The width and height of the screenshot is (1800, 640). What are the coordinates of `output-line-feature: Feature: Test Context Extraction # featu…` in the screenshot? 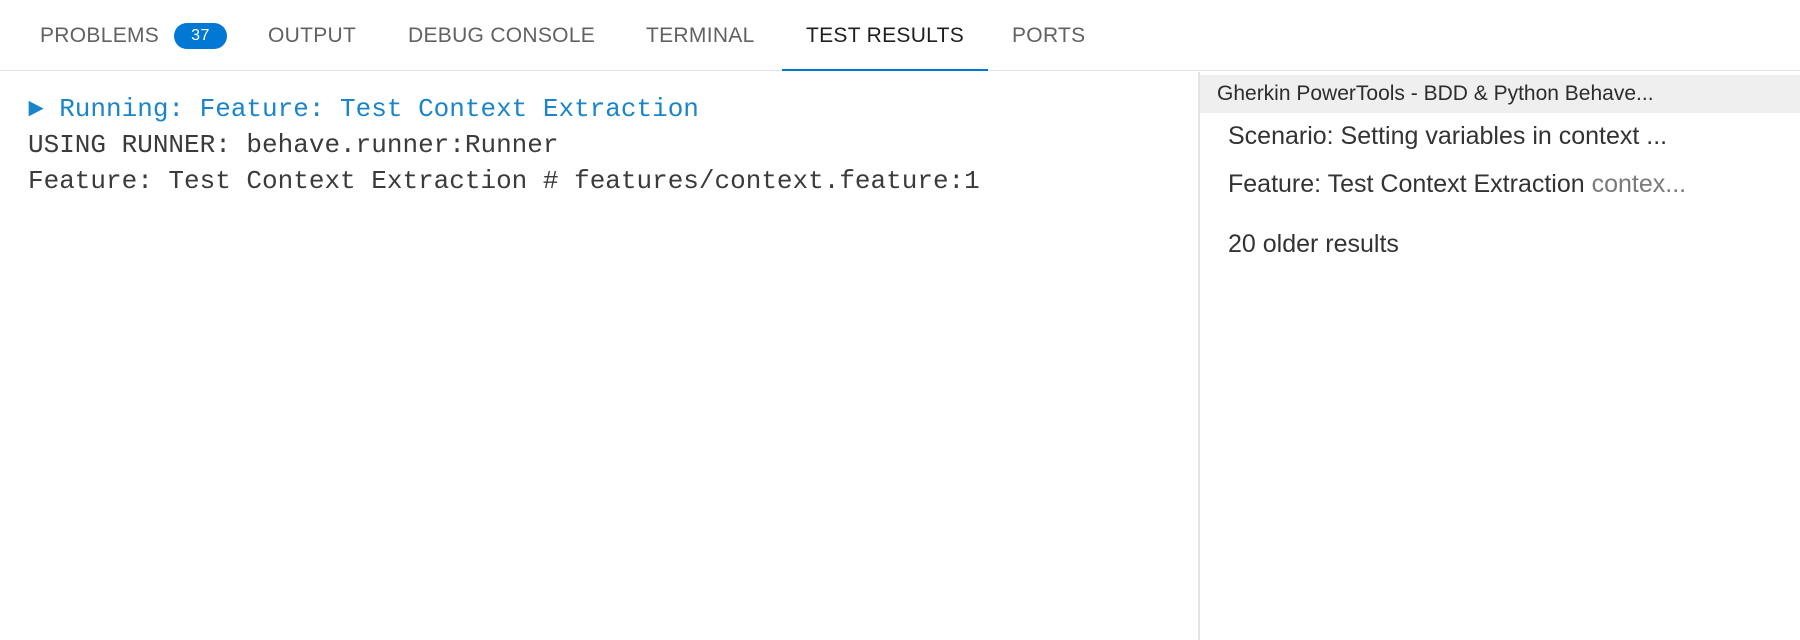 It's located at (504, 181).